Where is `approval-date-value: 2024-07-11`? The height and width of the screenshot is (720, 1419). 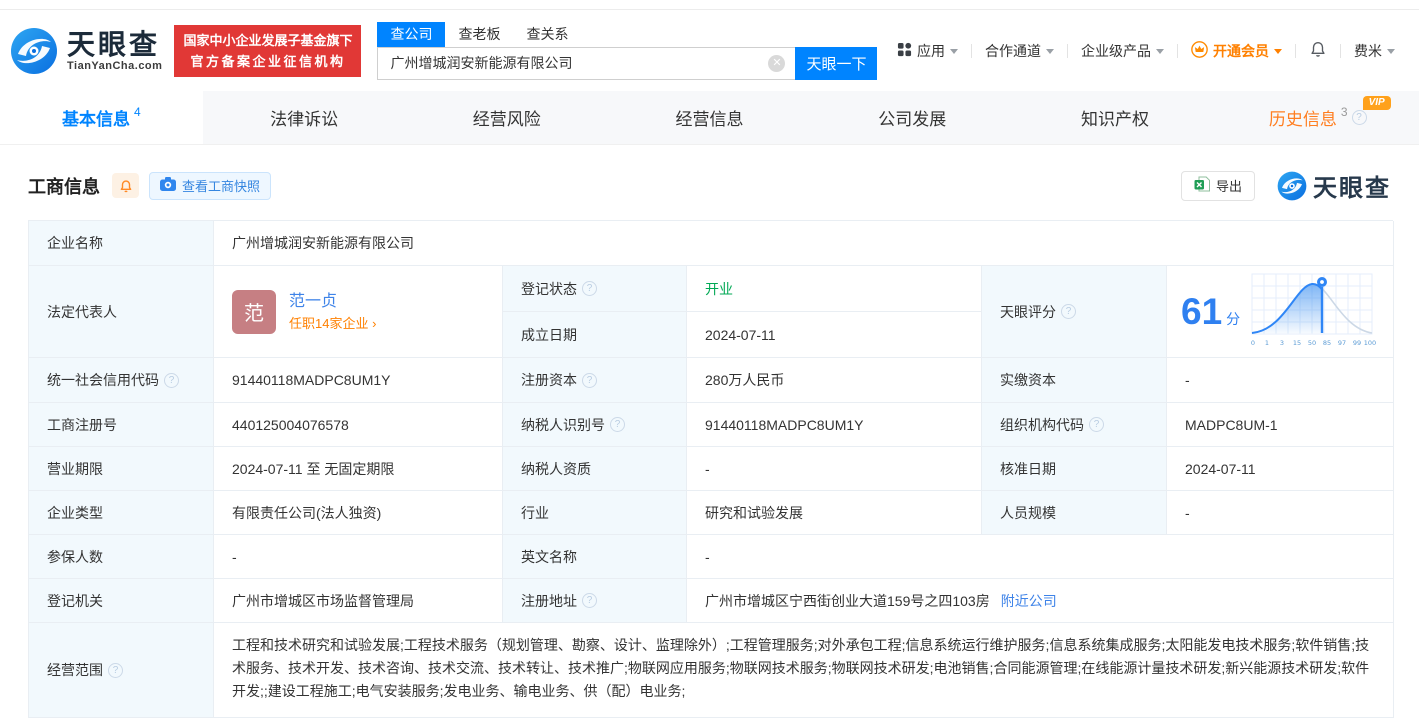 approval-date-value: 2024-07-11 is located at coordinates (1280, 469).